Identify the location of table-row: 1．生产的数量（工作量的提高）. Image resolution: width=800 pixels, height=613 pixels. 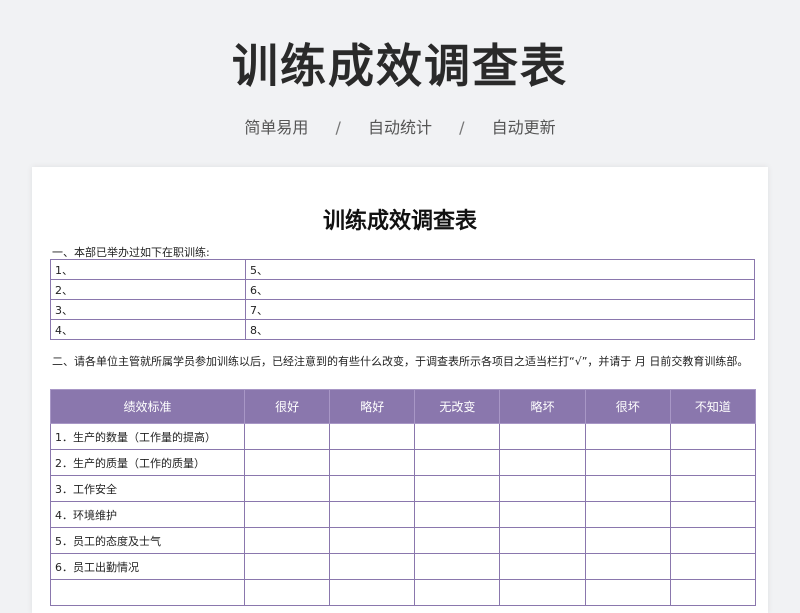
(403, 436).